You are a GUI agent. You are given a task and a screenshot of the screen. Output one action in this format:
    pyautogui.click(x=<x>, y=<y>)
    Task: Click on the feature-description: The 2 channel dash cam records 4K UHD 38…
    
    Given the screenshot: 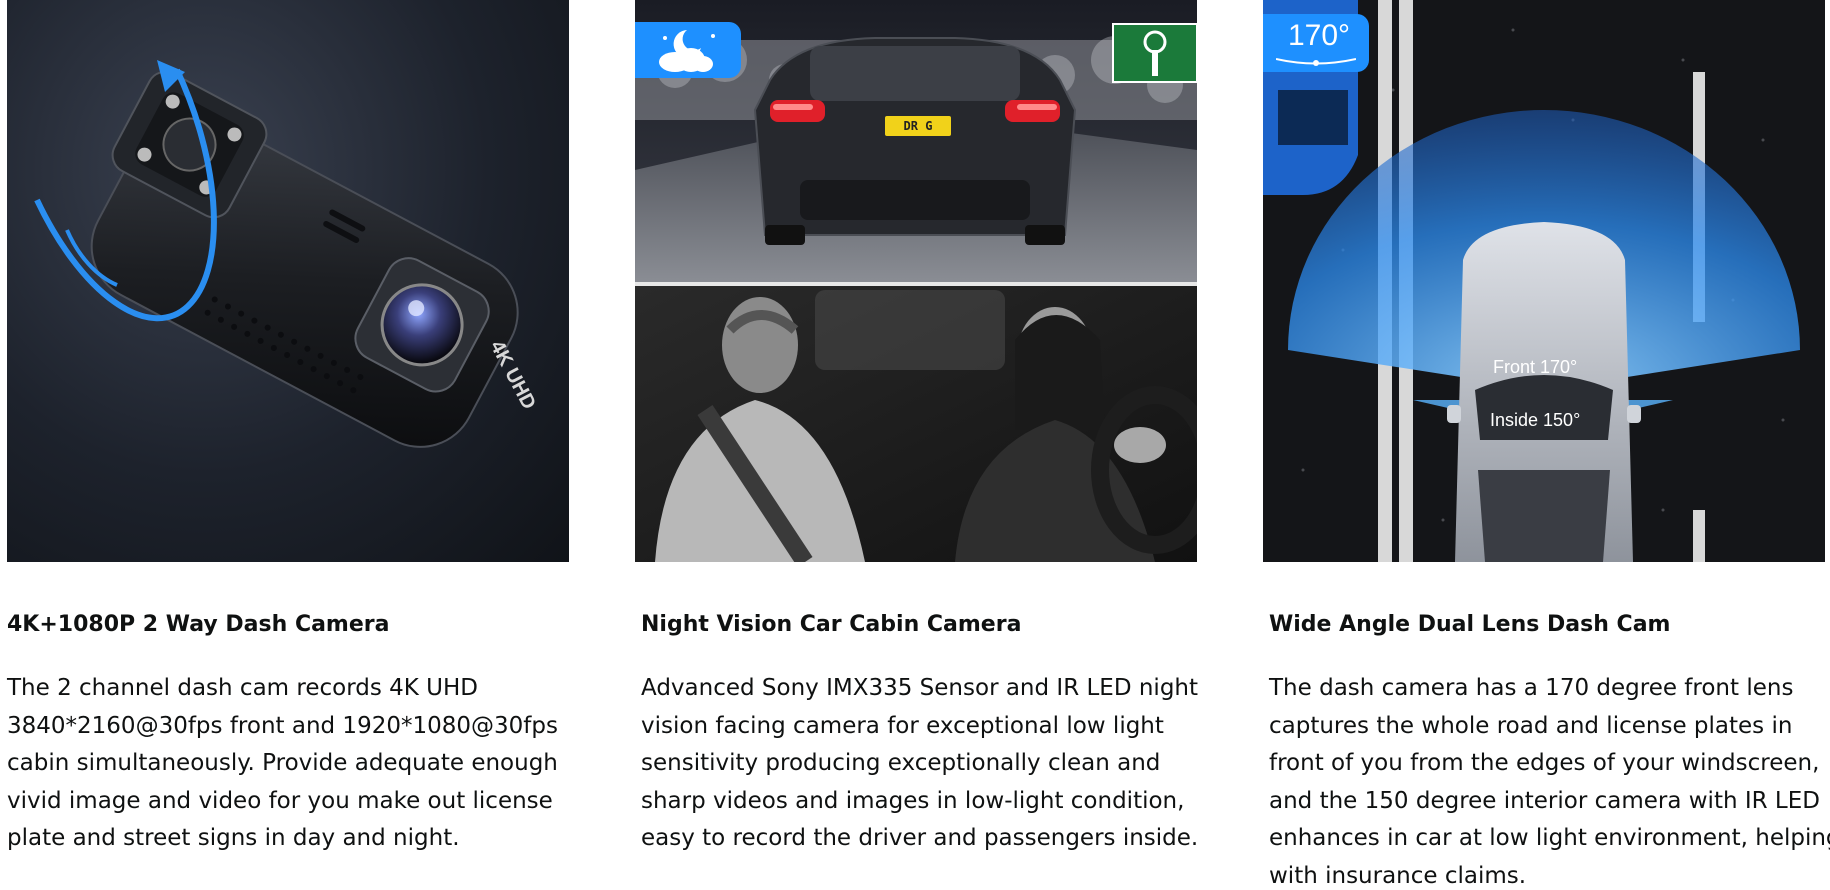 What is the action you would take?
    pyautogui.click(x=282, y=763)
    